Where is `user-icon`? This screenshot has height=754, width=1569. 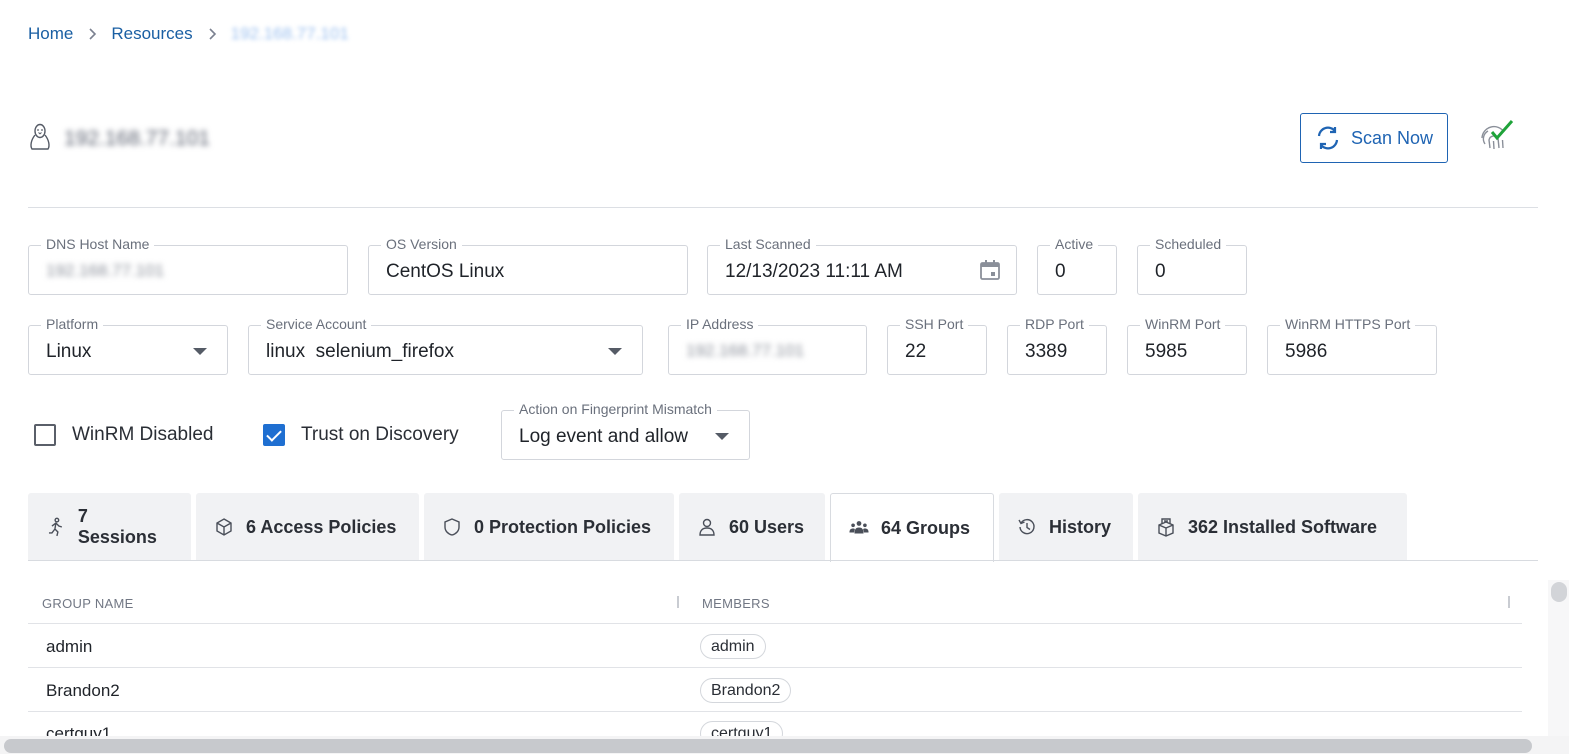
user-icon is located at coordinates (707, 527).